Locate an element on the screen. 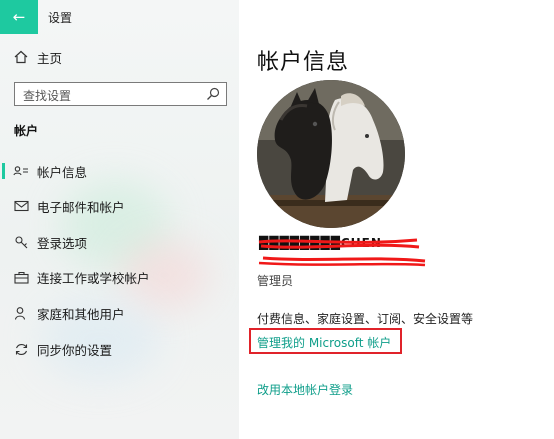 Image resolution: width=554 pixels, height=439 pixels. arrow-left-icon: ← is located at coordinates (19, 17).